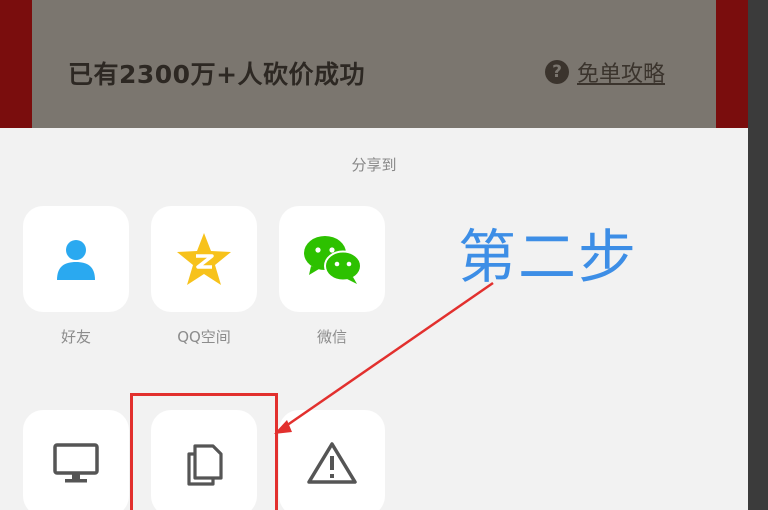  I want to click on window-right-edge, so click(758, 255).